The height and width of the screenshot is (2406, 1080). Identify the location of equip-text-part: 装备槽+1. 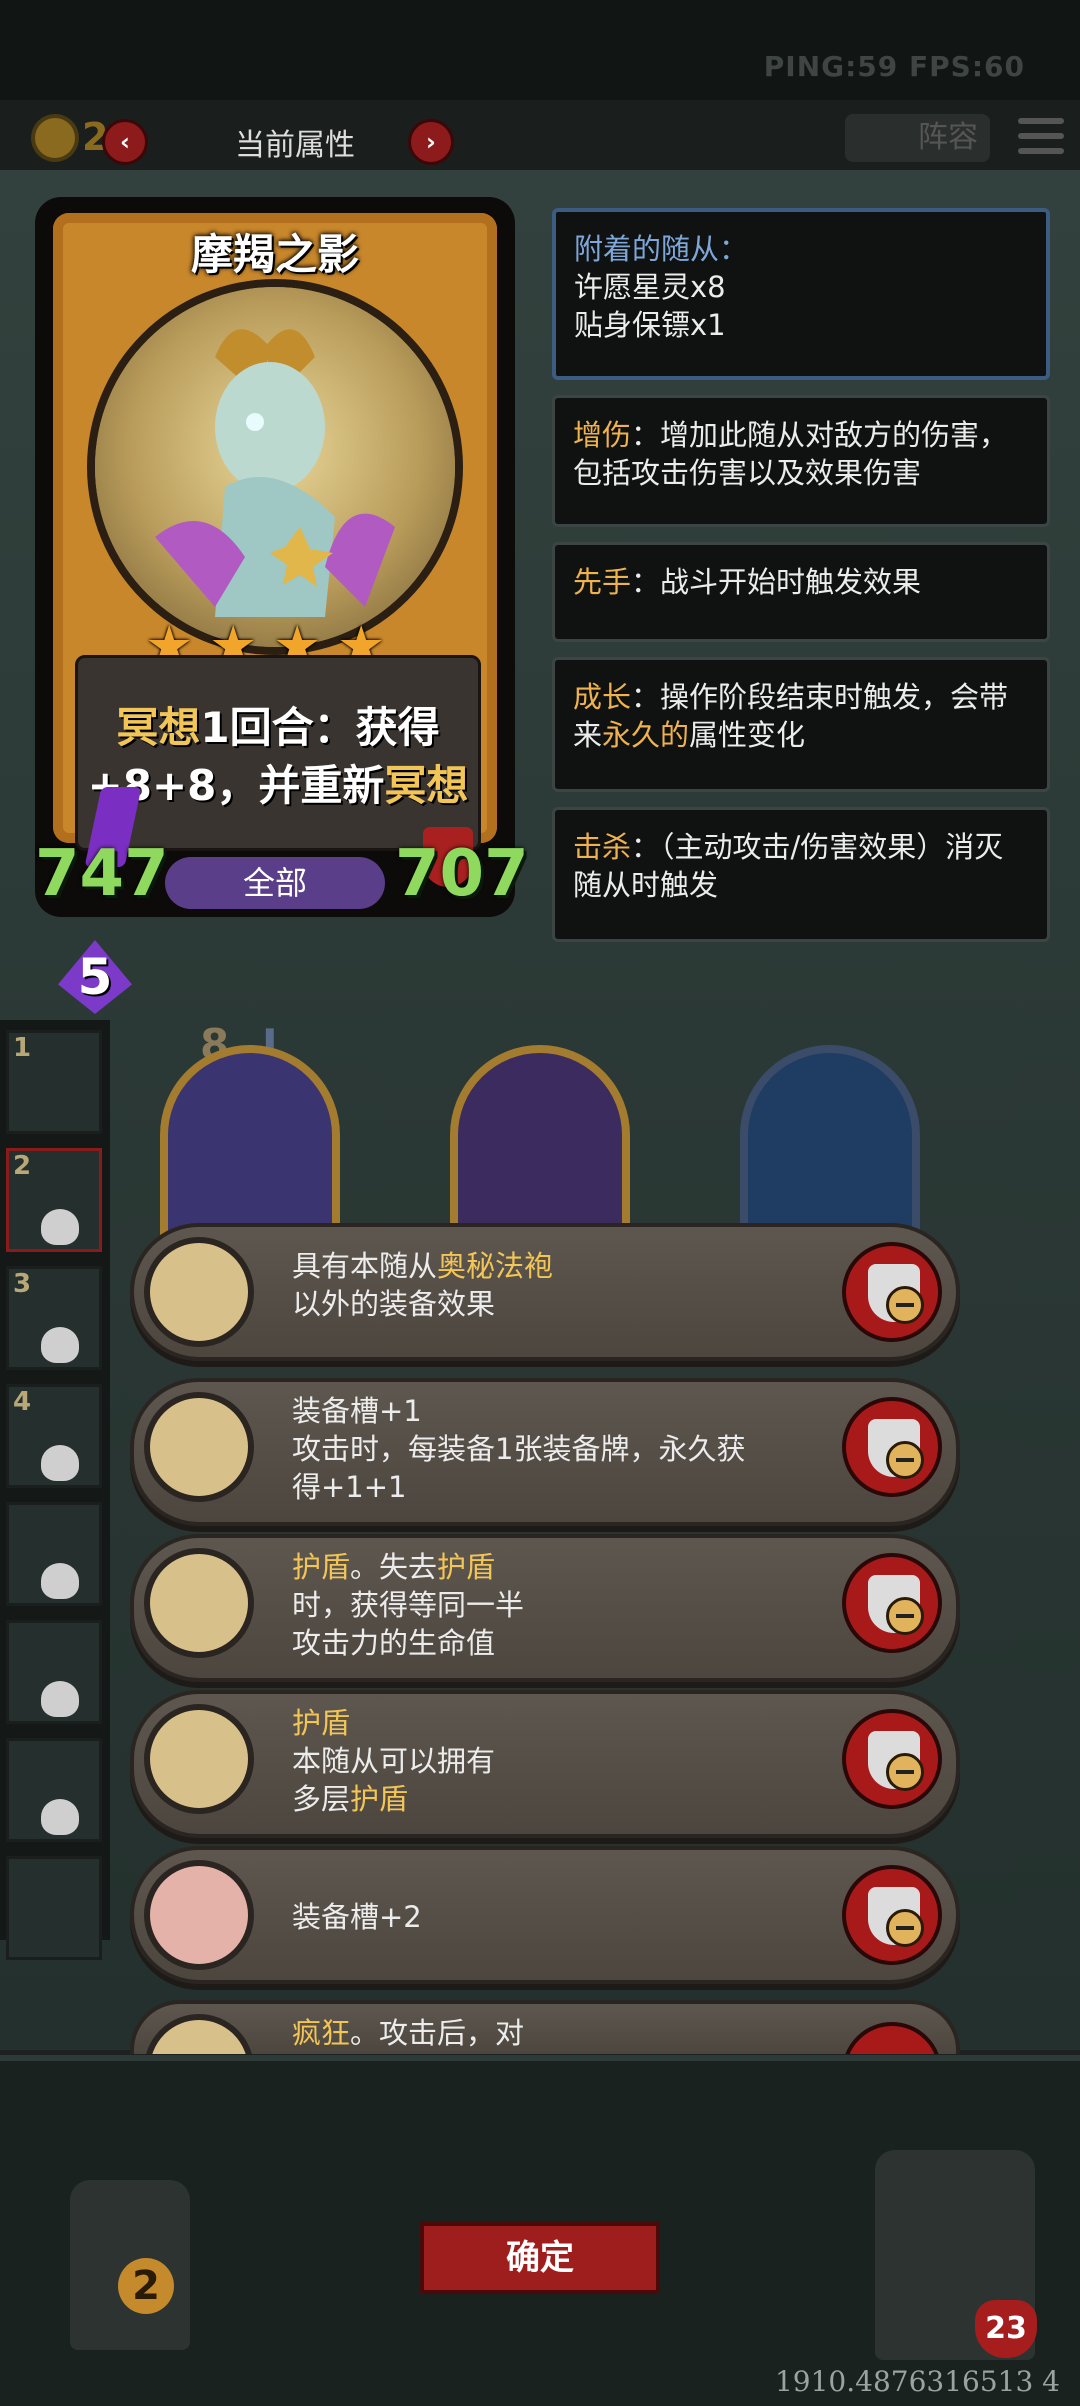
(357, 1411).